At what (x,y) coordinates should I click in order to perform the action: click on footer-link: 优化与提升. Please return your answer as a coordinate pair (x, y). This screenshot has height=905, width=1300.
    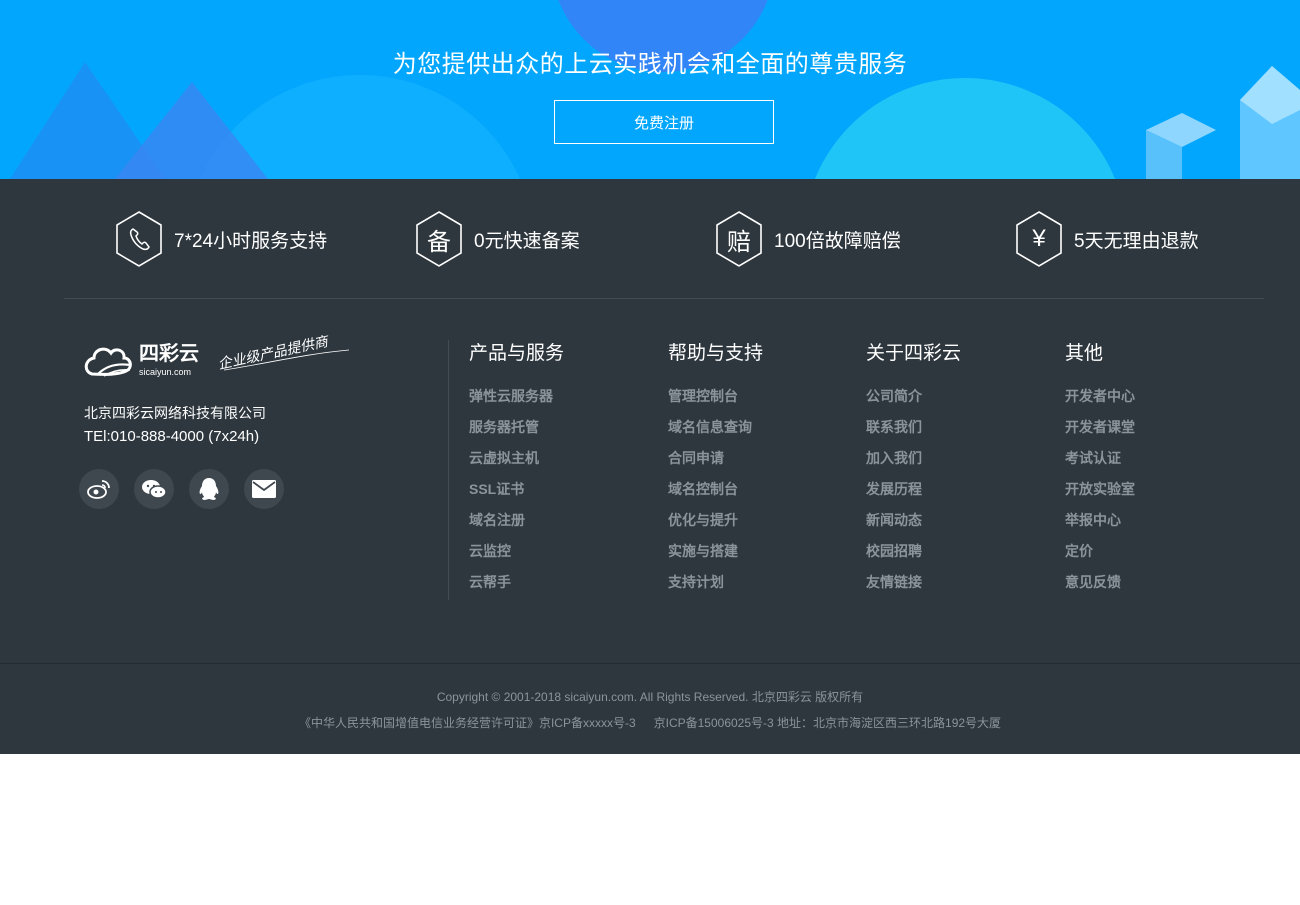
    Looking at the image, I should click on (715, 526).